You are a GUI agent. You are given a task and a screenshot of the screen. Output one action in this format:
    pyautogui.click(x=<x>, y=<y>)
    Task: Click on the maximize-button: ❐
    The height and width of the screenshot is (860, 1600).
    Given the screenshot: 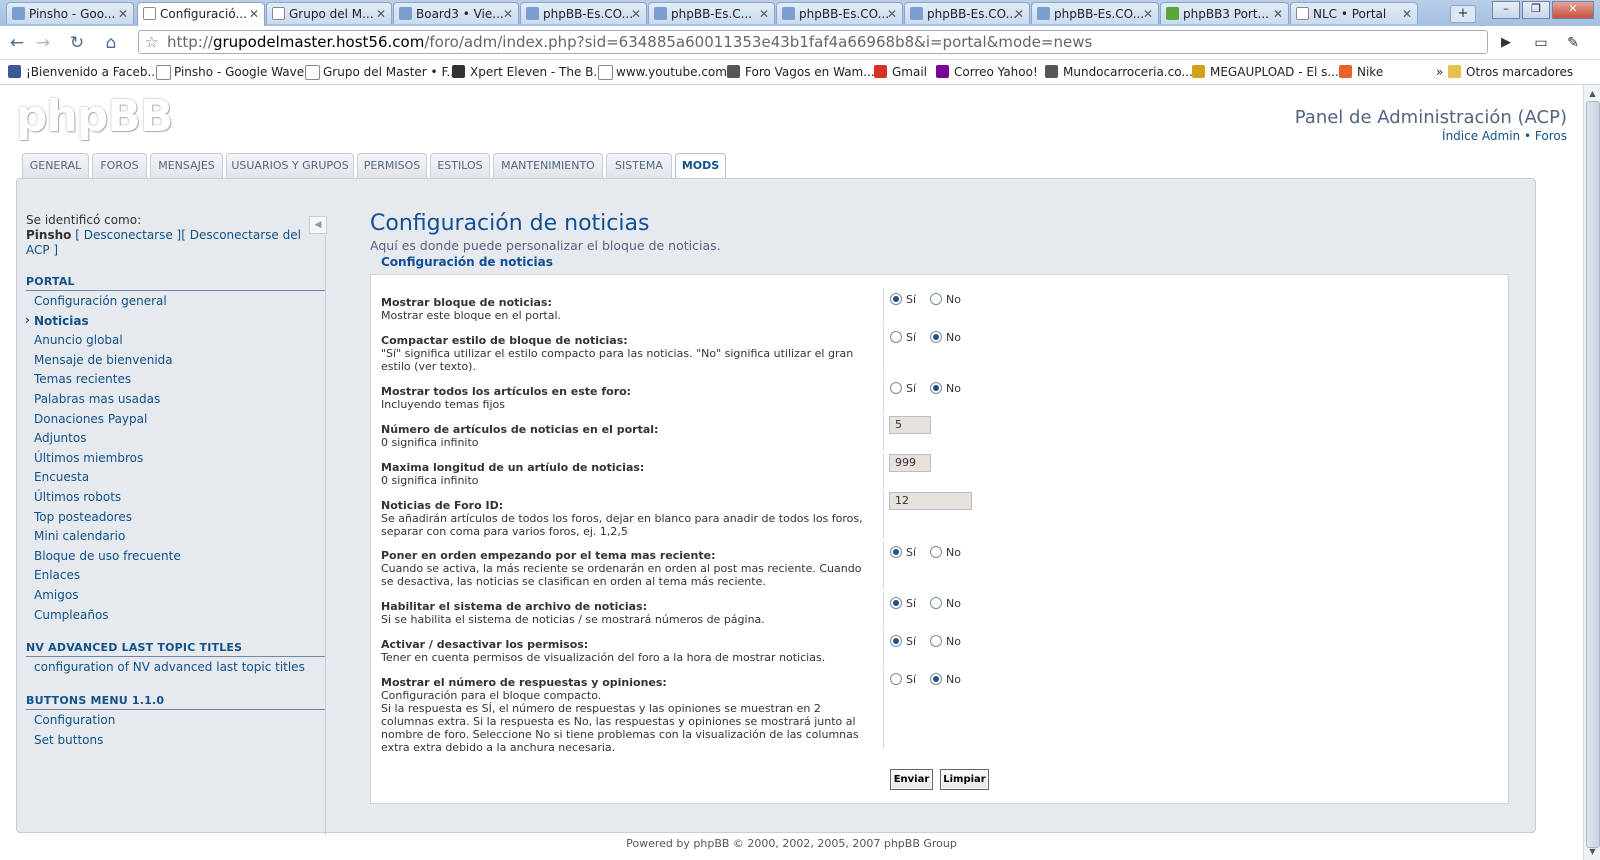 What is the action you would take?
    pyautogui.click(x=1536, y=10)
    